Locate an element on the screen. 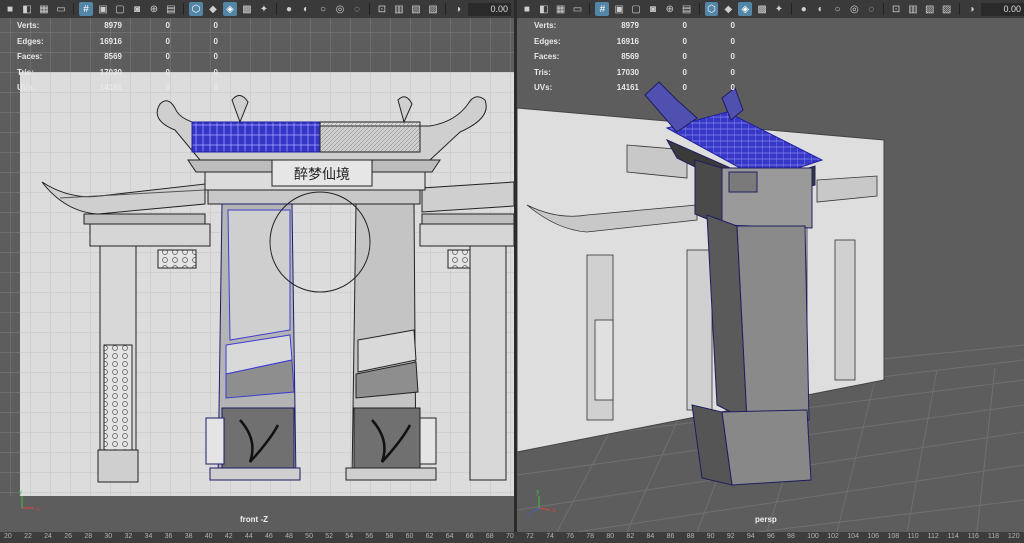  timeline-tick-label: 20 is located at coordinates (8, 536).